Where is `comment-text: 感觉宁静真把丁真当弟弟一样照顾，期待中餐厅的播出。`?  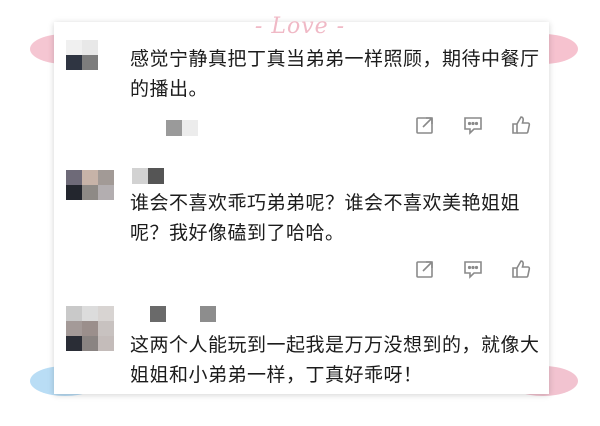
comment-text: 感觉宁静真把丁真当弟弟一样照顾，期待中餐厅的播出。 is located at coordinates (335, 74).